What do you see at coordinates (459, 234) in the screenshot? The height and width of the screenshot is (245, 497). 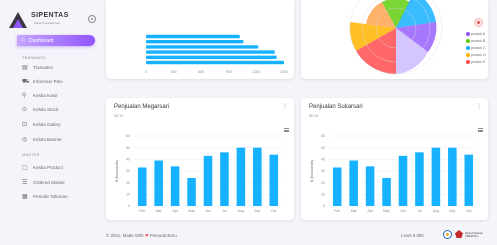 I see `partner-logo-icon` at bounding box center [459, 234].